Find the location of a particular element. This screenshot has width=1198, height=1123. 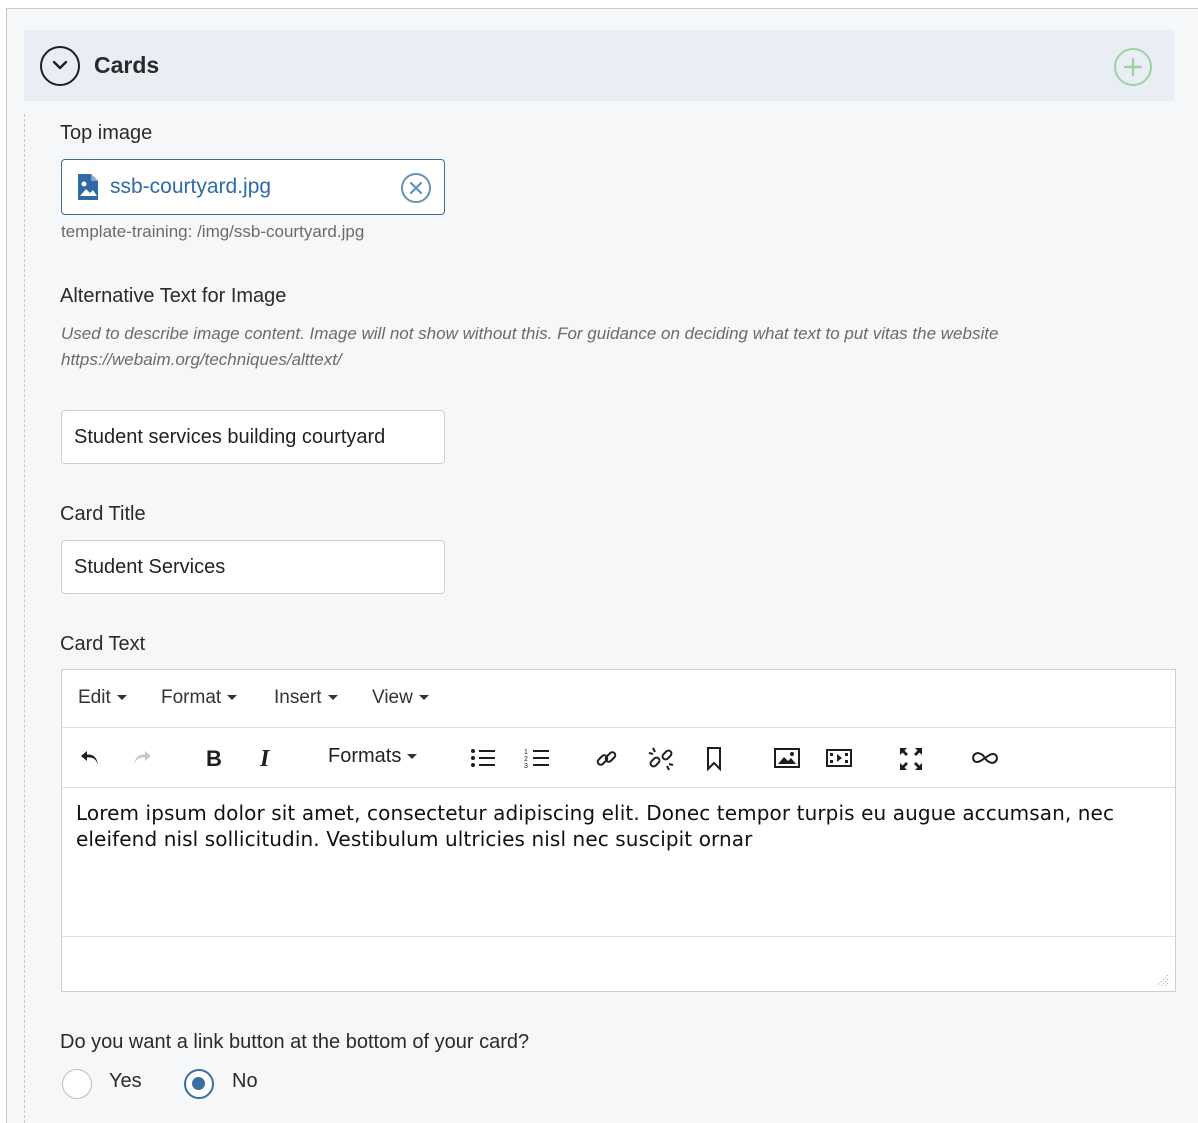

link-icon is located at coordinates (606, 758).